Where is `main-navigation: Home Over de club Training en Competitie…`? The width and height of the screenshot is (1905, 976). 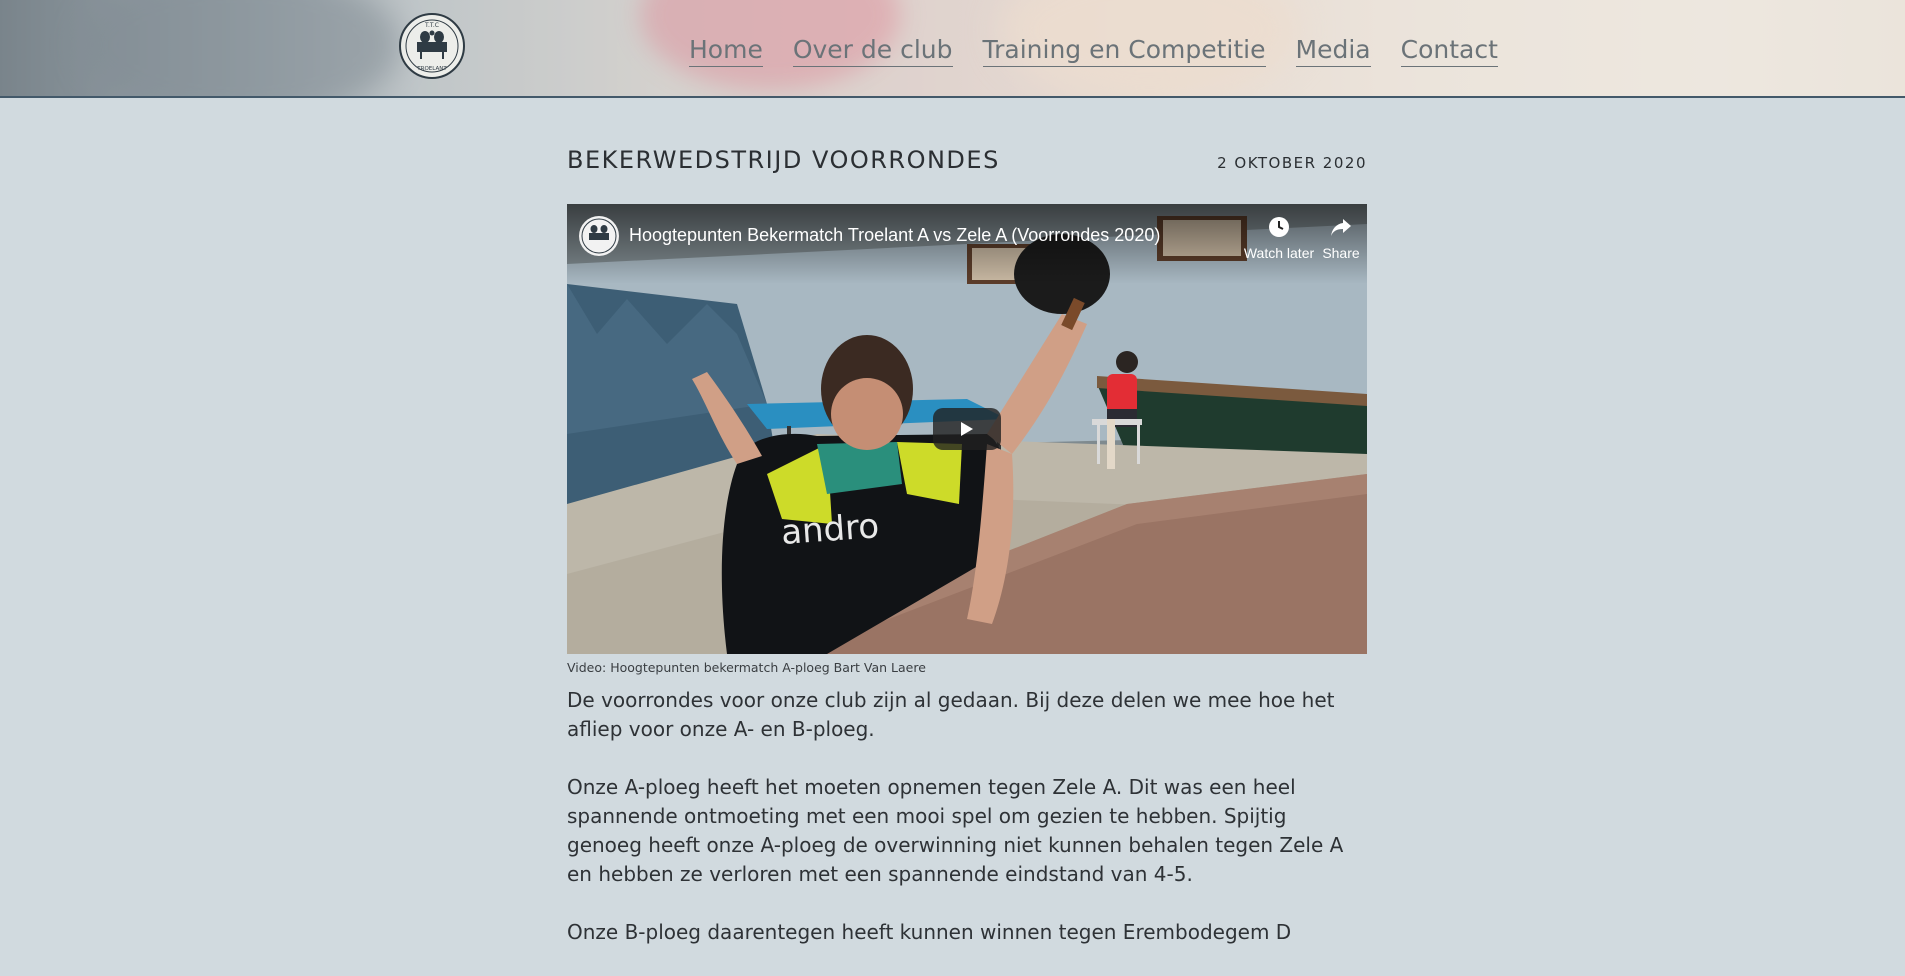
main-navigation: Home Over de club Training en Competitie… is located at coordinates (1093, 50).